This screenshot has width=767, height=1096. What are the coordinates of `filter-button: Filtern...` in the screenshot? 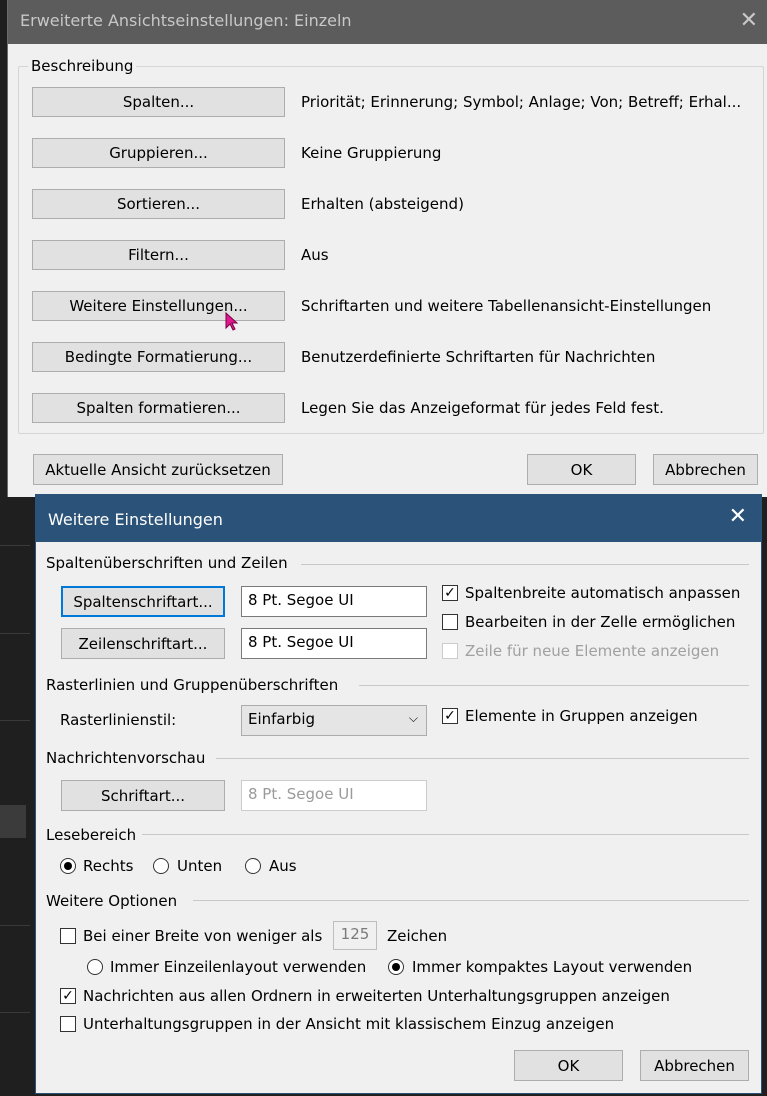 It's located at (158, 255).